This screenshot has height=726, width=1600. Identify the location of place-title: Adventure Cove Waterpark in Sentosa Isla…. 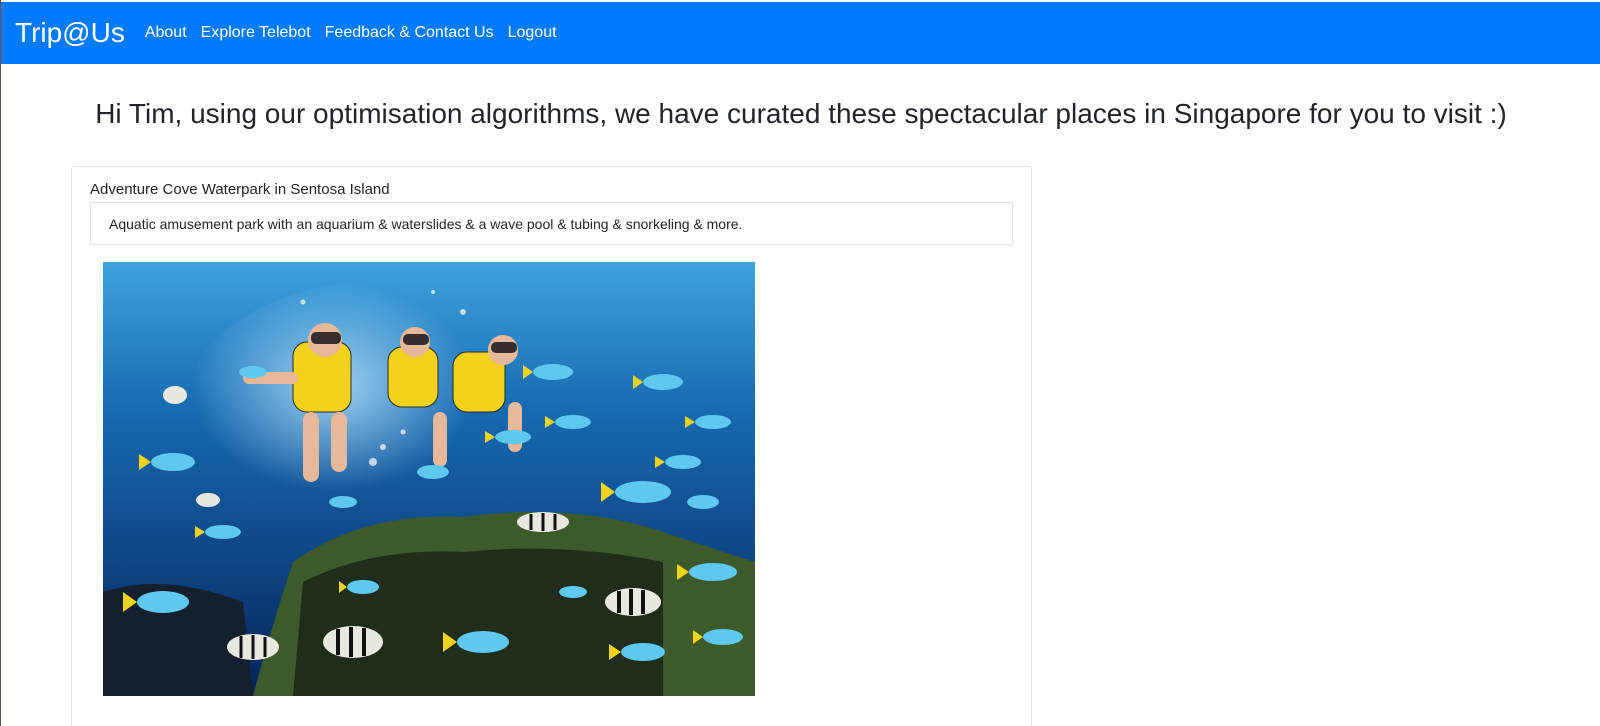
(240, 189).